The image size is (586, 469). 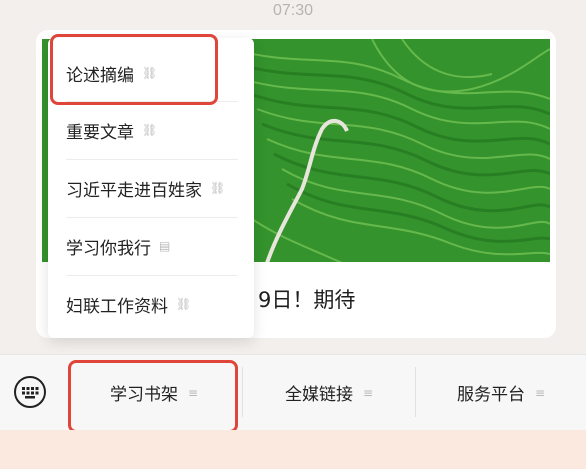 What do you see at coordinates (490, 395) in the screenshot?
I see `tab-label: 服务平台` at bounding box center [490, 395].